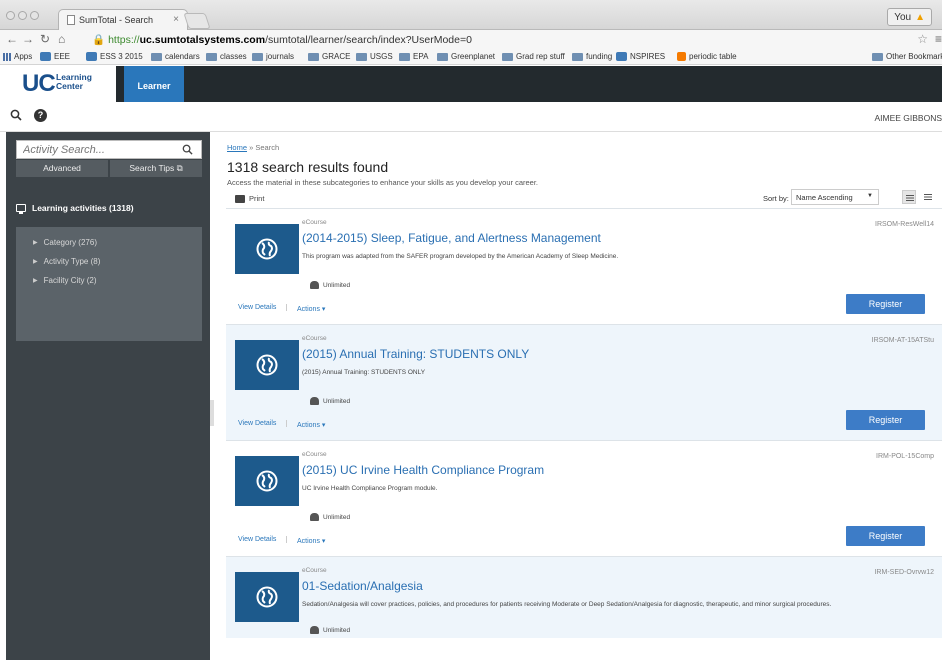 The height and width of the screenshot is (660, 942). I want to click on forward-icon: →, so click(28, 39).